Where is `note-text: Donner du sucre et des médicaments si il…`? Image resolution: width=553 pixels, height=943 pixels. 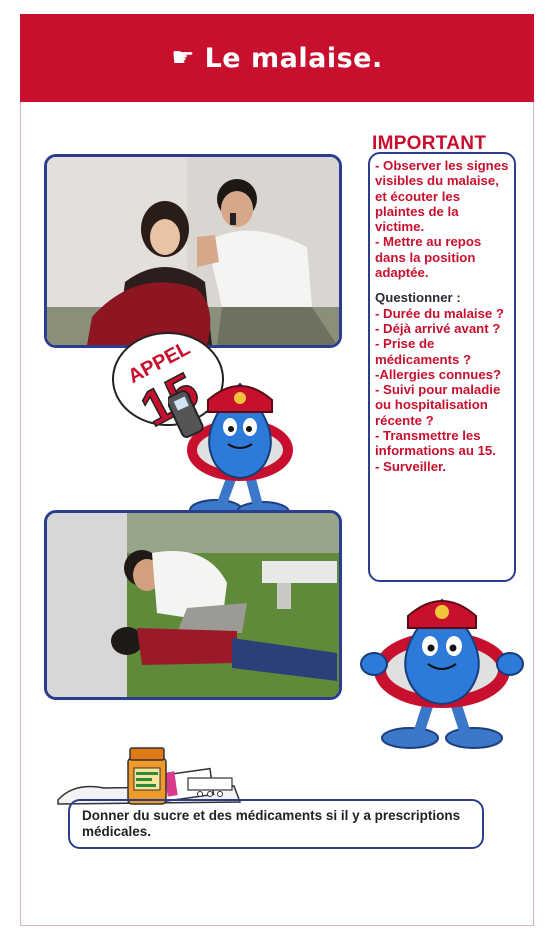
note-text: Donner du sucre et des médicaments si il… is located at coordinates (271, 823).